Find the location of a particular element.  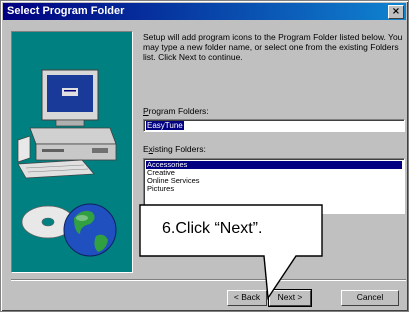

callout-bubble is located at coordinates (231, 252).